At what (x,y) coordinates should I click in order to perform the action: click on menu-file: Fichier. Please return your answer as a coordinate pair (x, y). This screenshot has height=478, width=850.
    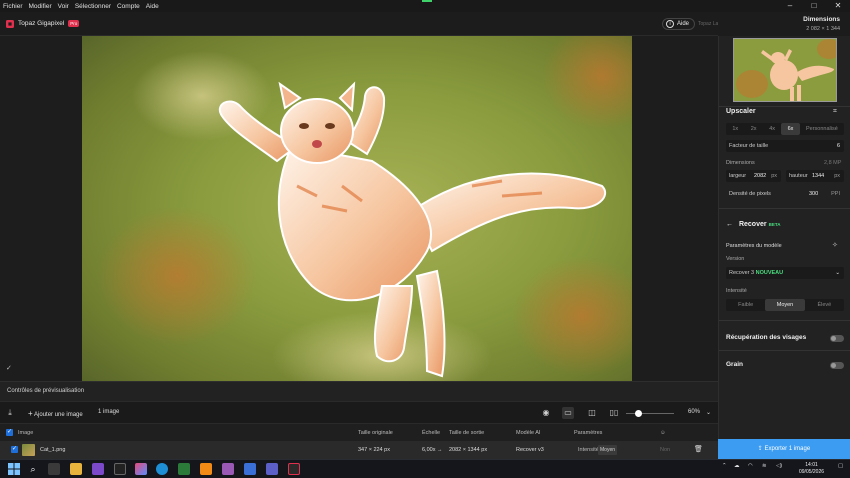
    Looking at the image, I should click on (13, 6).